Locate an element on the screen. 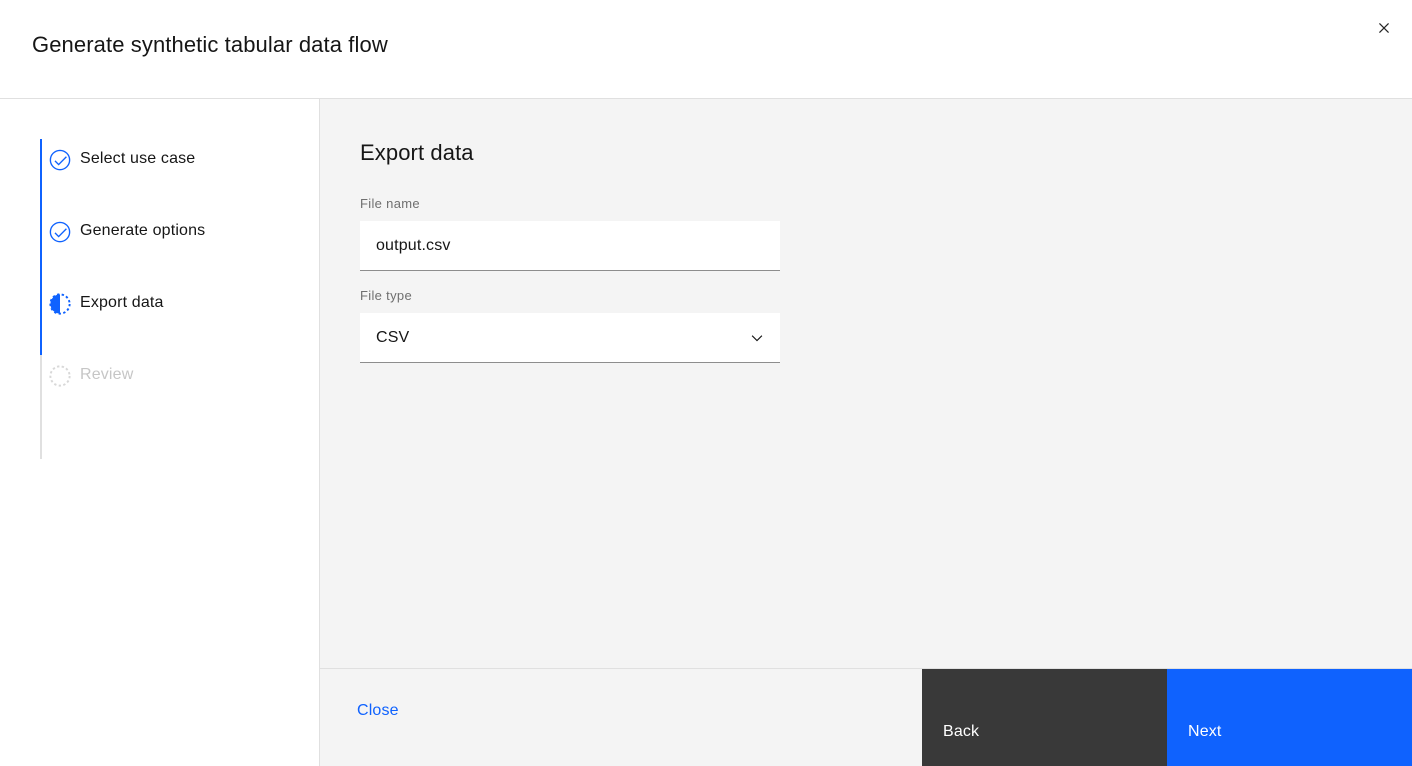 This screenshot has height=766, width=1412. next-button: Next is located at coordinates (1289, 717).